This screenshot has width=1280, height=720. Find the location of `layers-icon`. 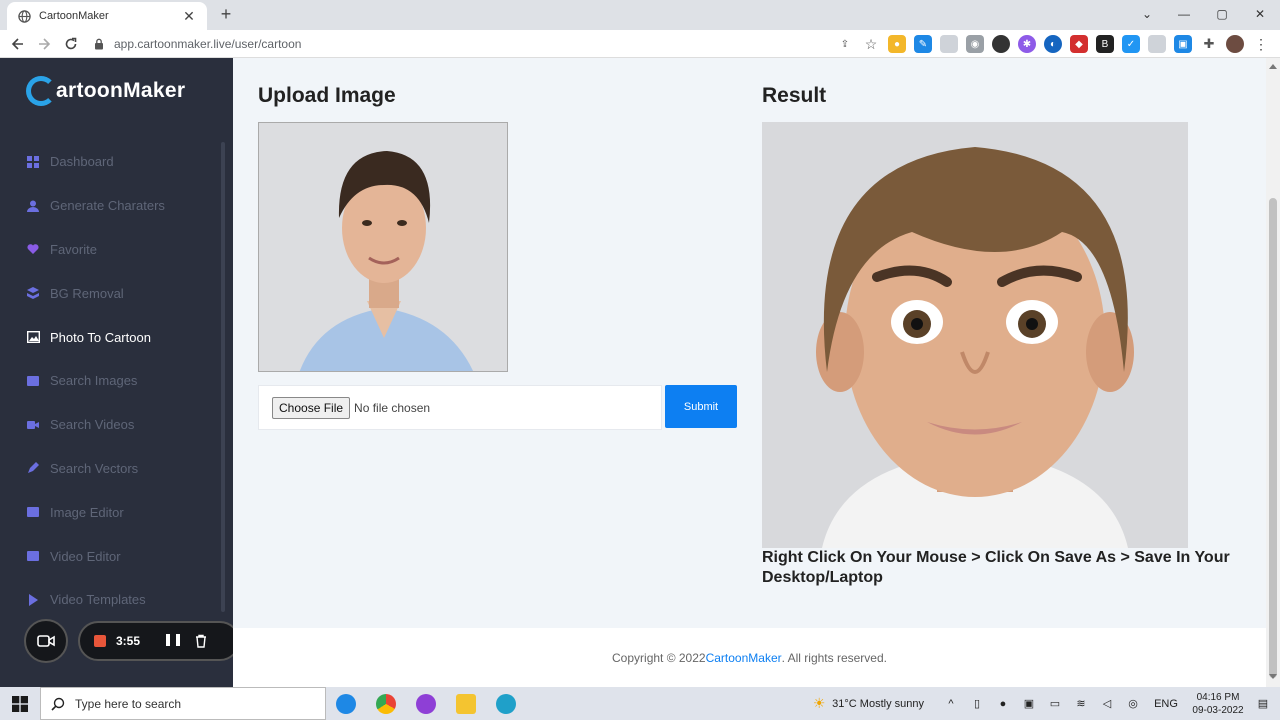

layers-icon is located at coordinates (33, 293).